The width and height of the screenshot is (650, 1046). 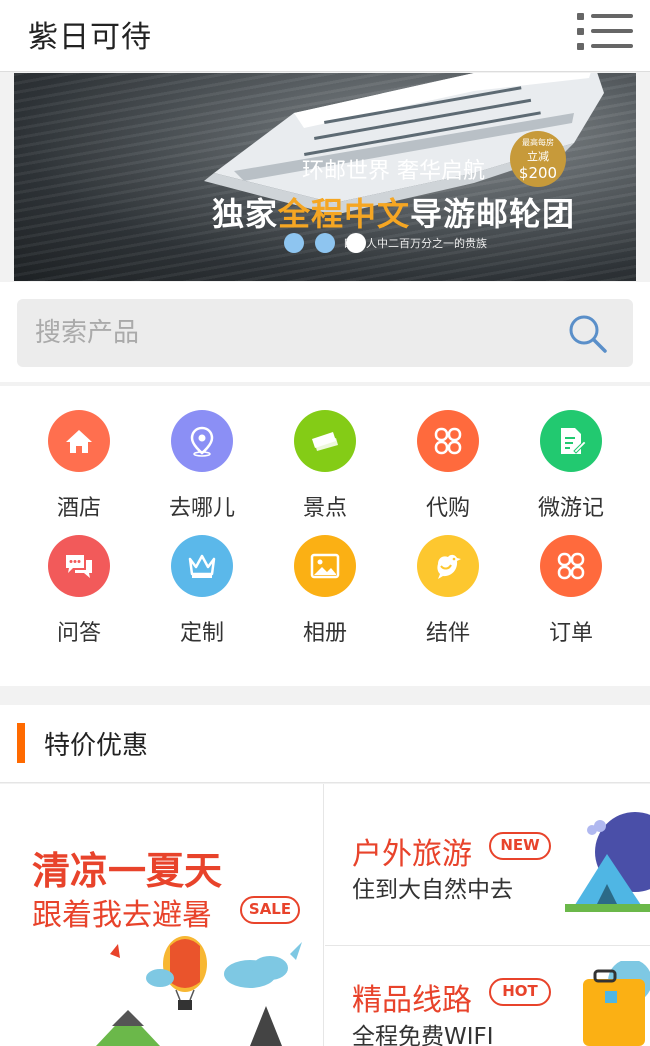 What do you see at coordinates (344, 214) in the screenshot?
I see `banner-headline-highlight: 全程中文` at bounding box center [344, 214].